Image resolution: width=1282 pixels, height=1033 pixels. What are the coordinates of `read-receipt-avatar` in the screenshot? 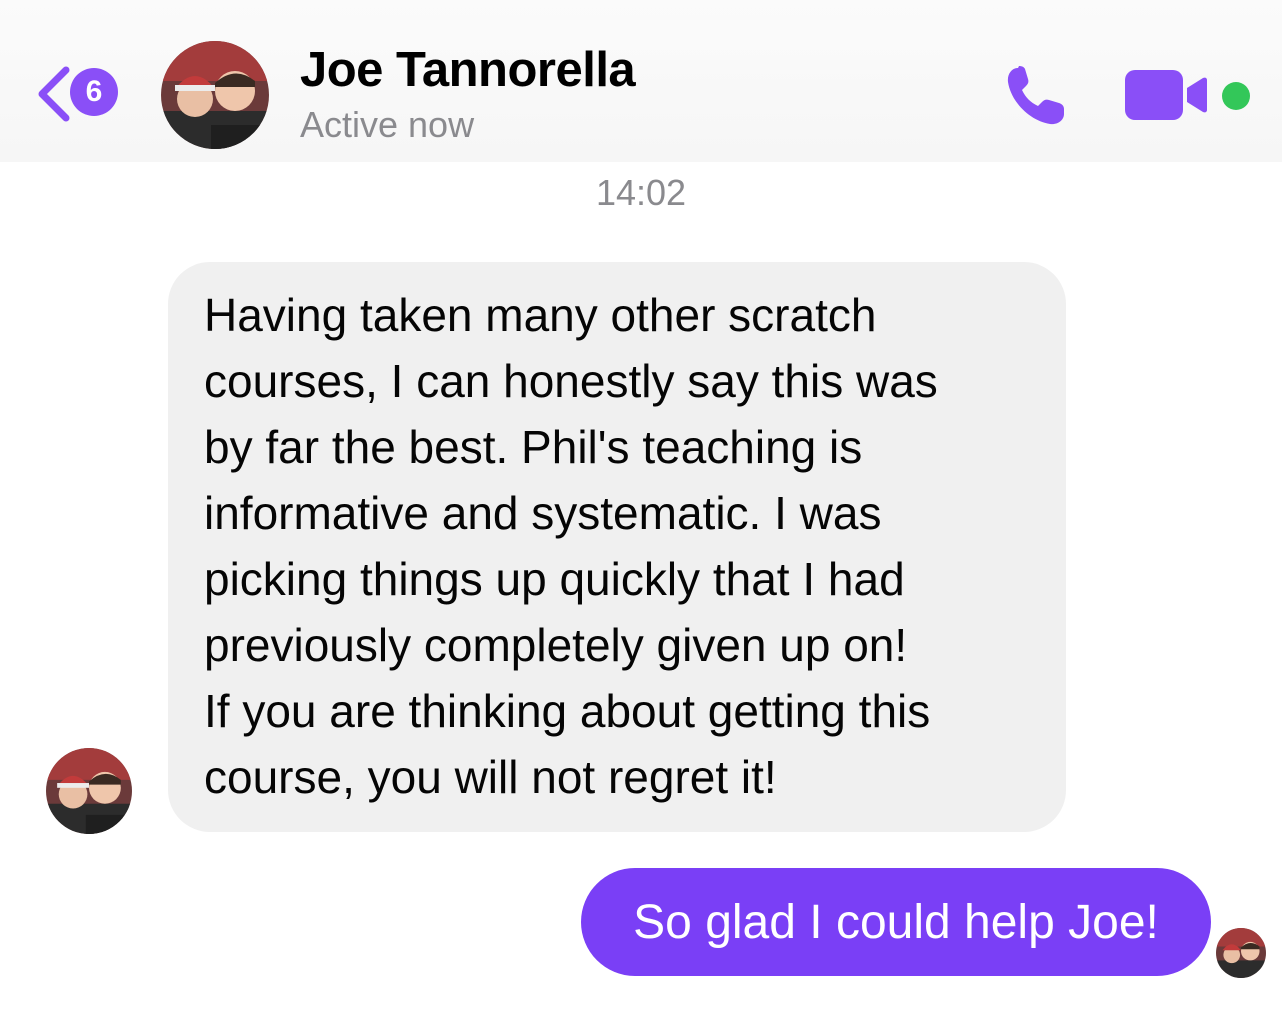 It's located at (1241, 953).